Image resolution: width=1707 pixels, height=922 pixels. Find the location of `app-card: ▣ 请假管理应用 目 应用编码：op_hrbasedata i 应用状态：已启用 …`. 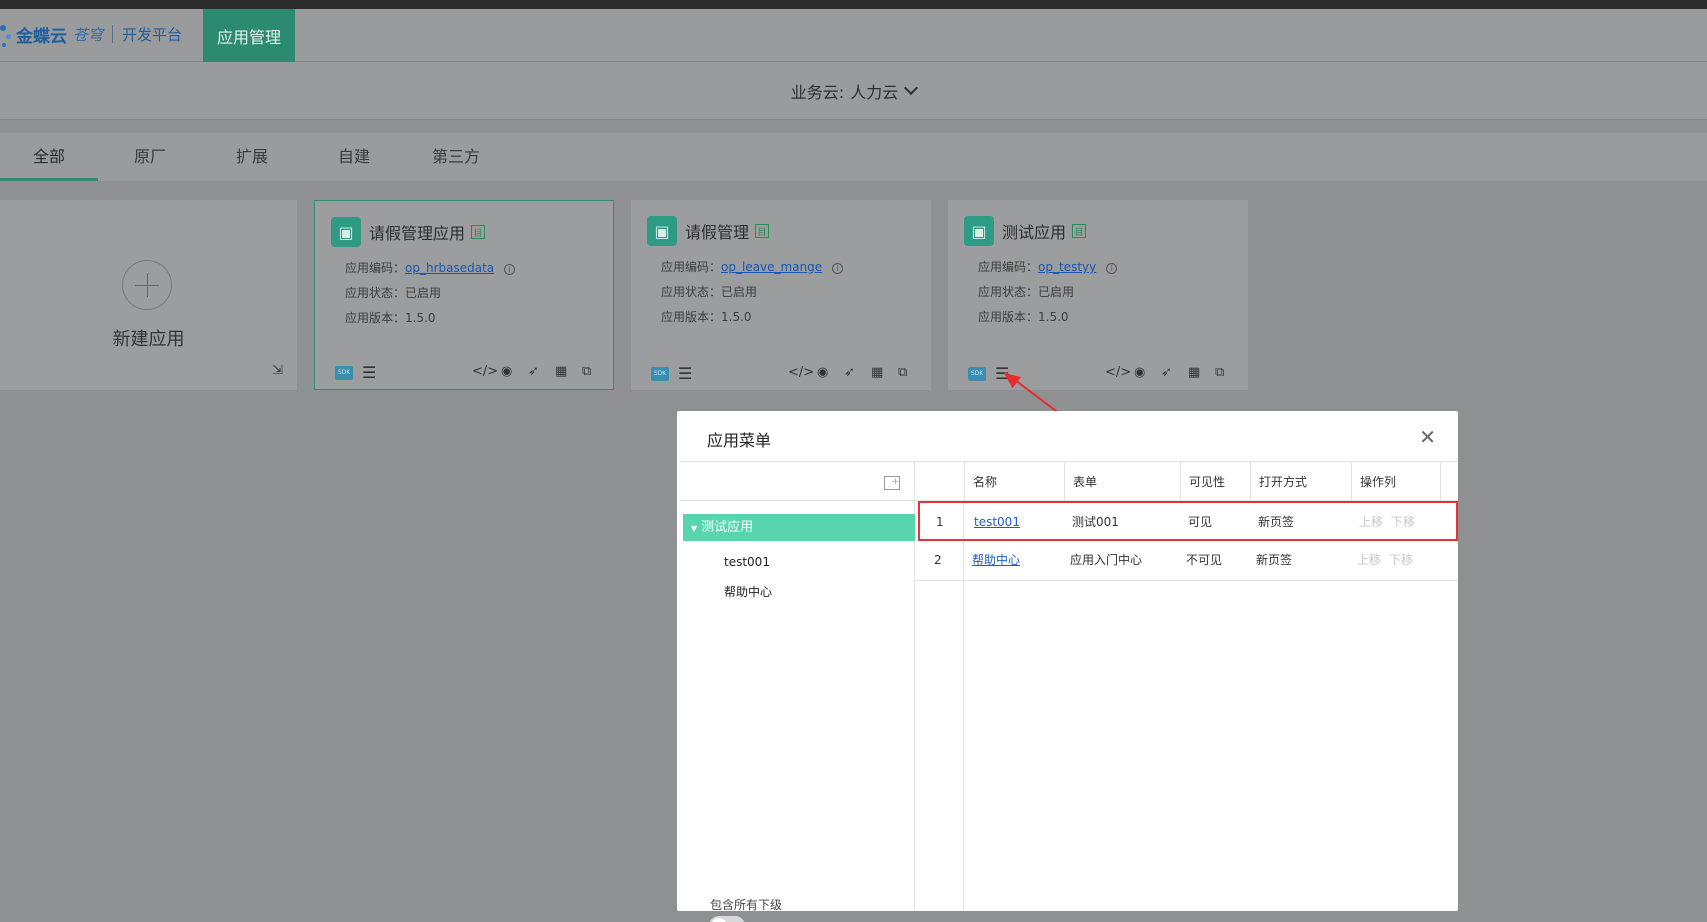

app-card: ▣ 请假管理应用 目 应用编码：op_hrbasedata i 应用状态：已启用 … is located at coordinates (464, 295).